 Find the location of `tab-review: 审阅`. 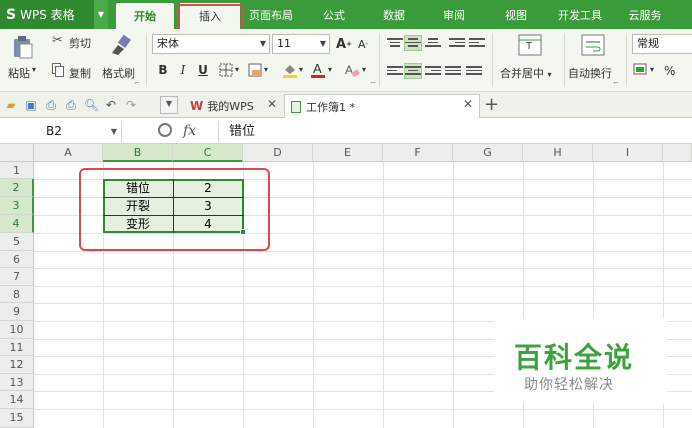

tab-review: 审阅 is located at coordinates (454, 14).